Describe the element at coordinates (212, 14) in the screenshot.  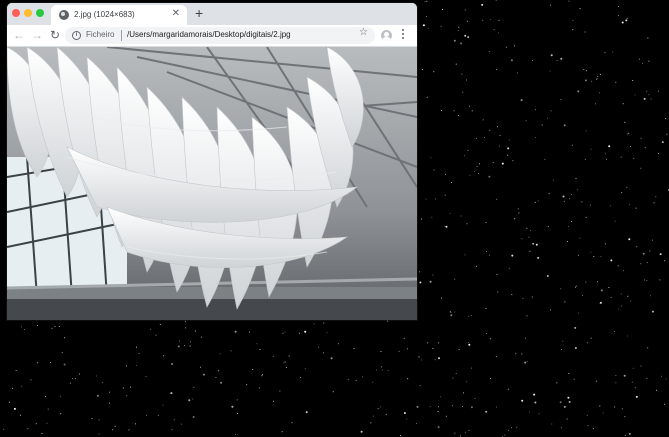
I see `tab-strip: 2.jpg (1024×683) ✕ +` at that location.